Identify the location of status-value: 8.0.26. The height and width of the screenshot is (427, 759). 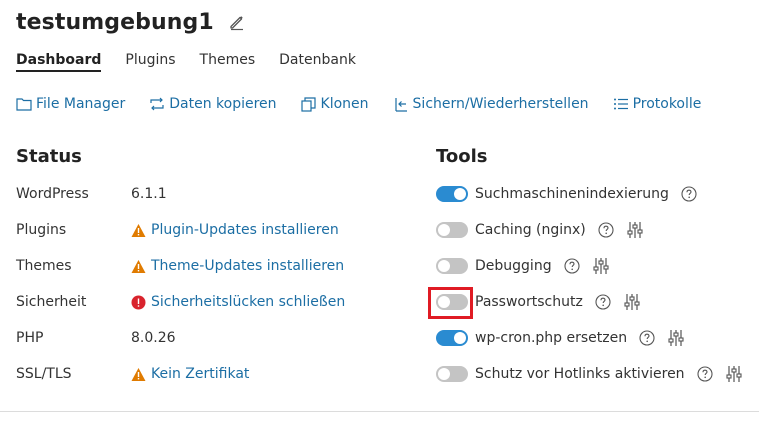
(153, 338).